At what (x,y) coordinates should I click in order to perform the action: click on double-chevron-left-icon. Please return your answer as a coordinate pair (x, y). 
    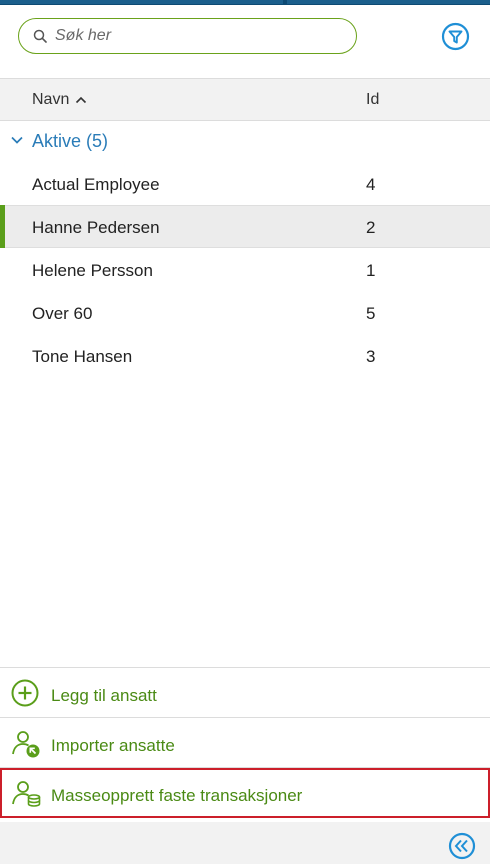
    Looking at the image, I should click on (462, 846).